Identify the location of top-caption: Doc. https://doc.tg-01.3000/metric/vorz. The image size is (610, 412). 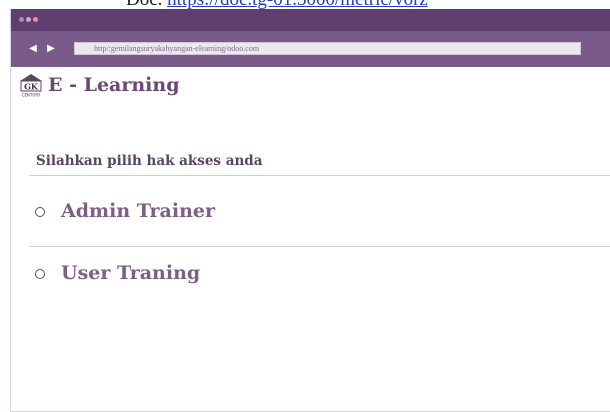
(368, 4).